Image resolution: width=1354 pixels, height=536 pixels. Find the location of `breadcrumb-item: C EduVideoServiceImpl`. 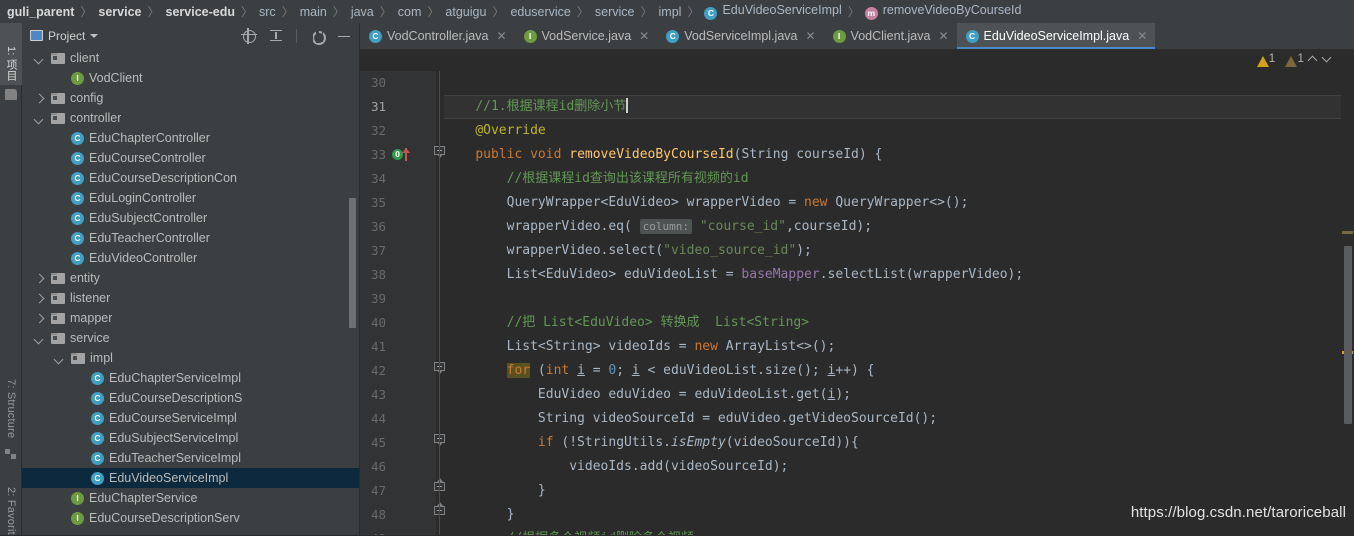

breadcrumb-item: C EduVideoServiceImpl is located at coordinates (773, 11).